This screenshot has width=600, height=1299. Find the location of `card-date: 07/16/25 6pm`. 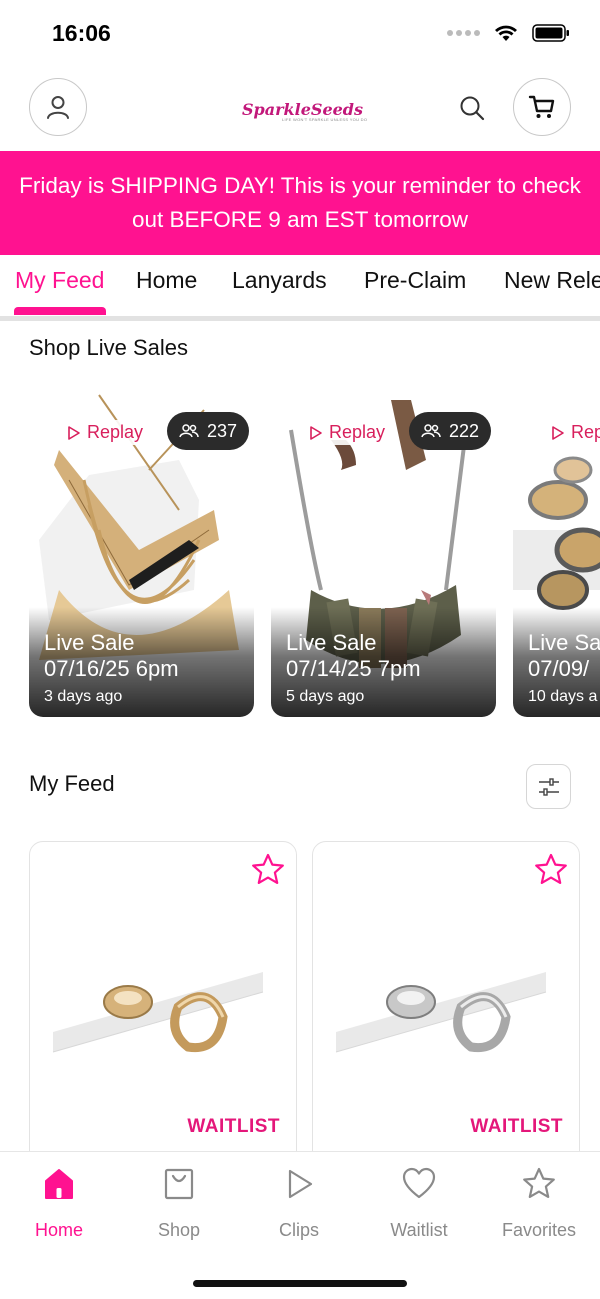

card-date: 07/16/25 6pm is located at coordinates (111, 668).